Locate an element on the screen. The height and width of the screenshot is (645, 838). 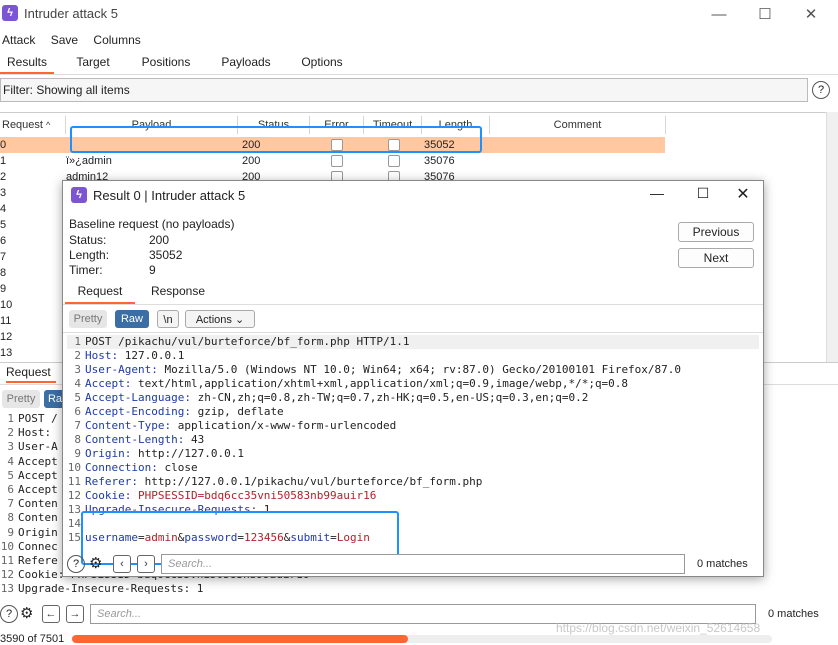
menu-save: Save is located at coordinates (64, 40).